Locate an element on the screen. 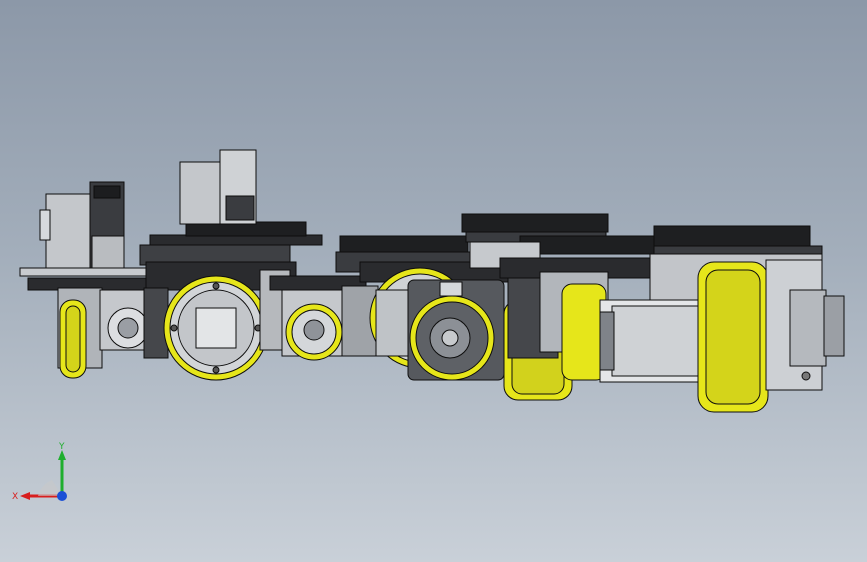  gear-ring-right is located at coordinates (732, 236).